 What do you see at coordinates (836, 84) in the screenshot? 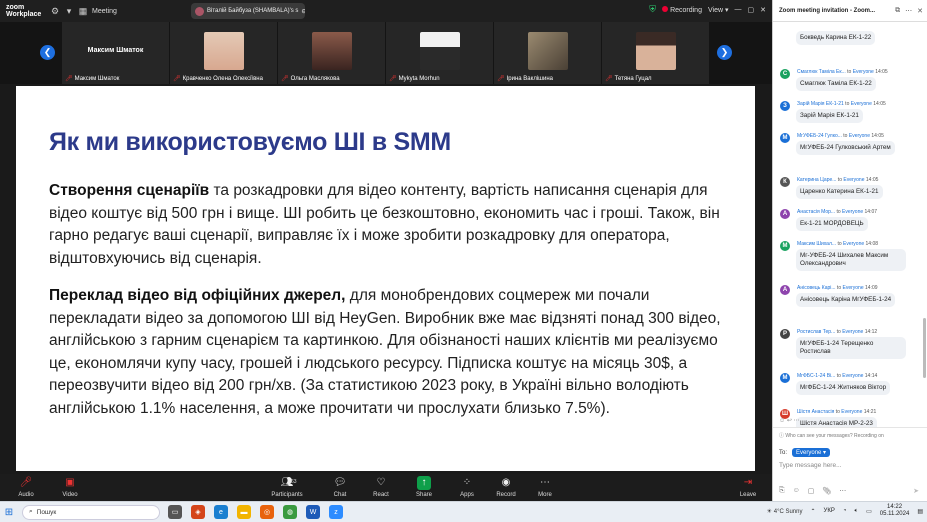
I see `message-text: Смаглюк Таміла ЕК-1-22` at bounding box center [836, 84].